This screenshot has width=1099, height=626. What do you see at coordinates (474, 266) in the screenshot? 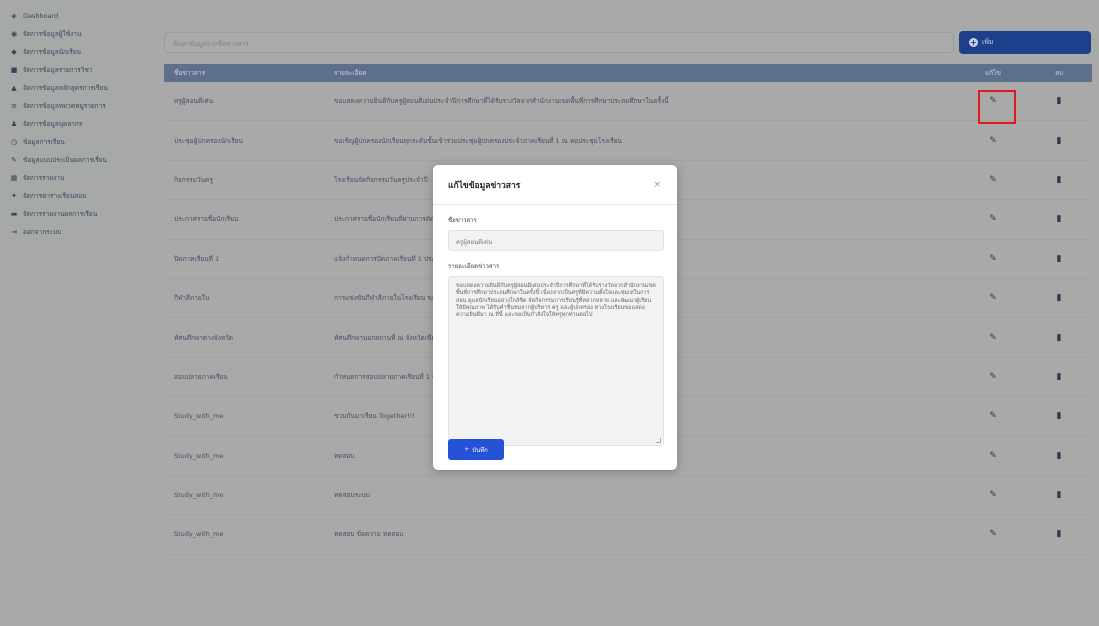
I see `detail-label: รายละเอียดข่าวสาร` at bounding box center [474, 266].